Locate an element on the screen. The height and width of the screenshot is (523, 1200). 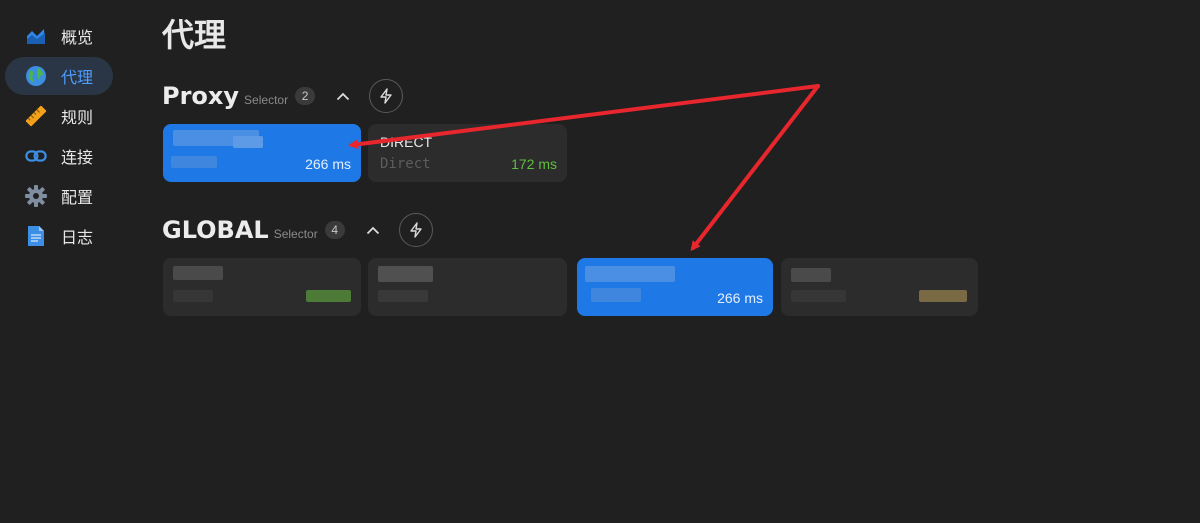
globe-icon is located at coordinates (36, 76).